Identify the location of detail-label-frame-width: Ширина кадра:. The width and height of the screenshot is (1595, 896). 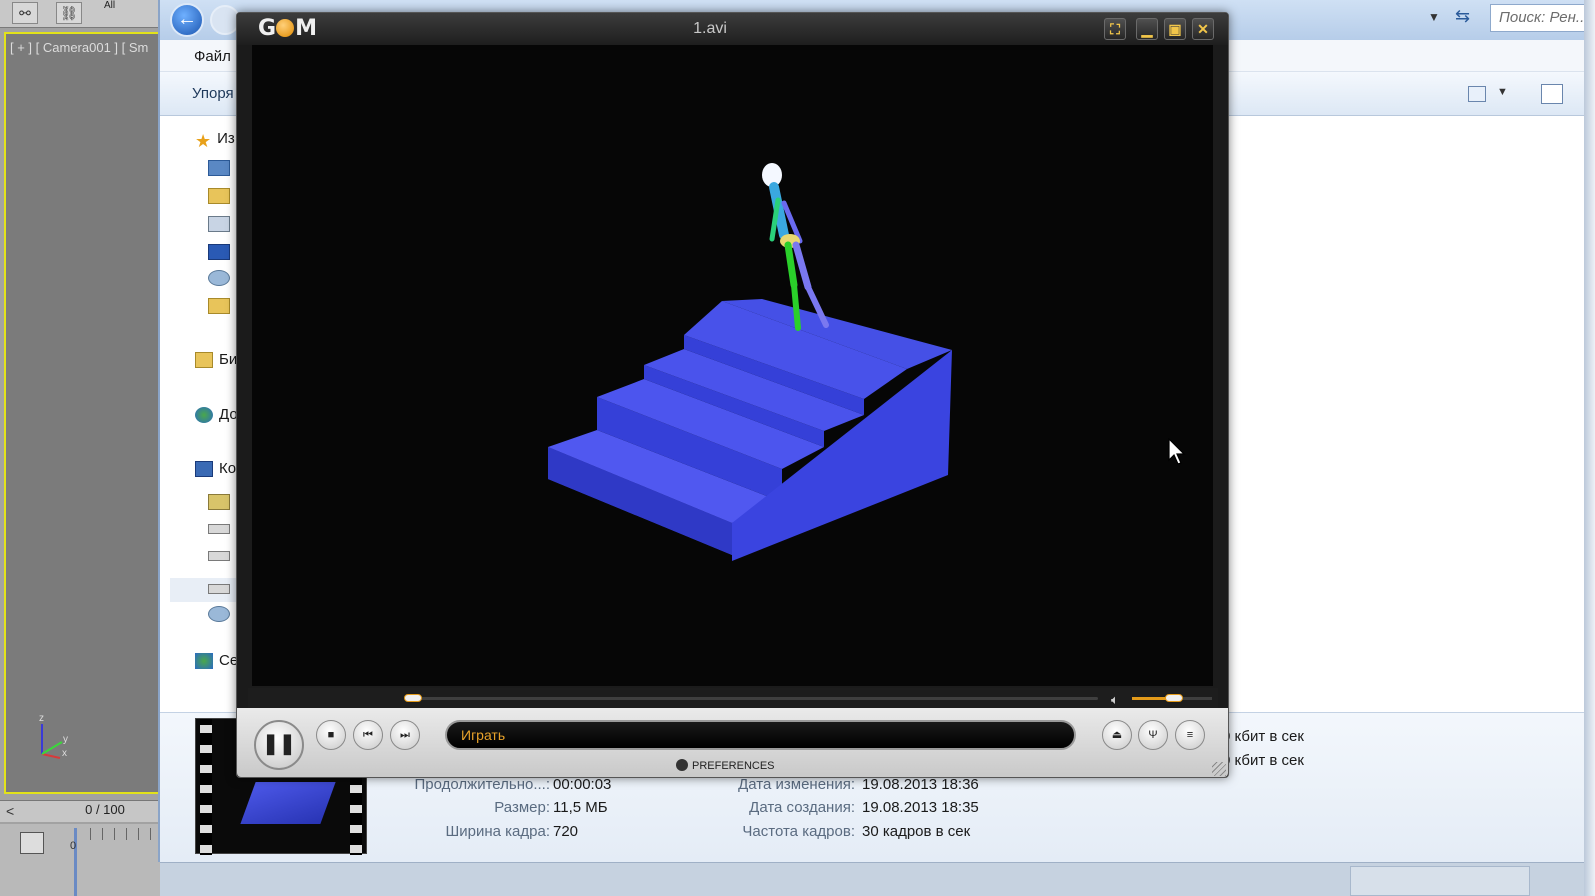
(497, 831).